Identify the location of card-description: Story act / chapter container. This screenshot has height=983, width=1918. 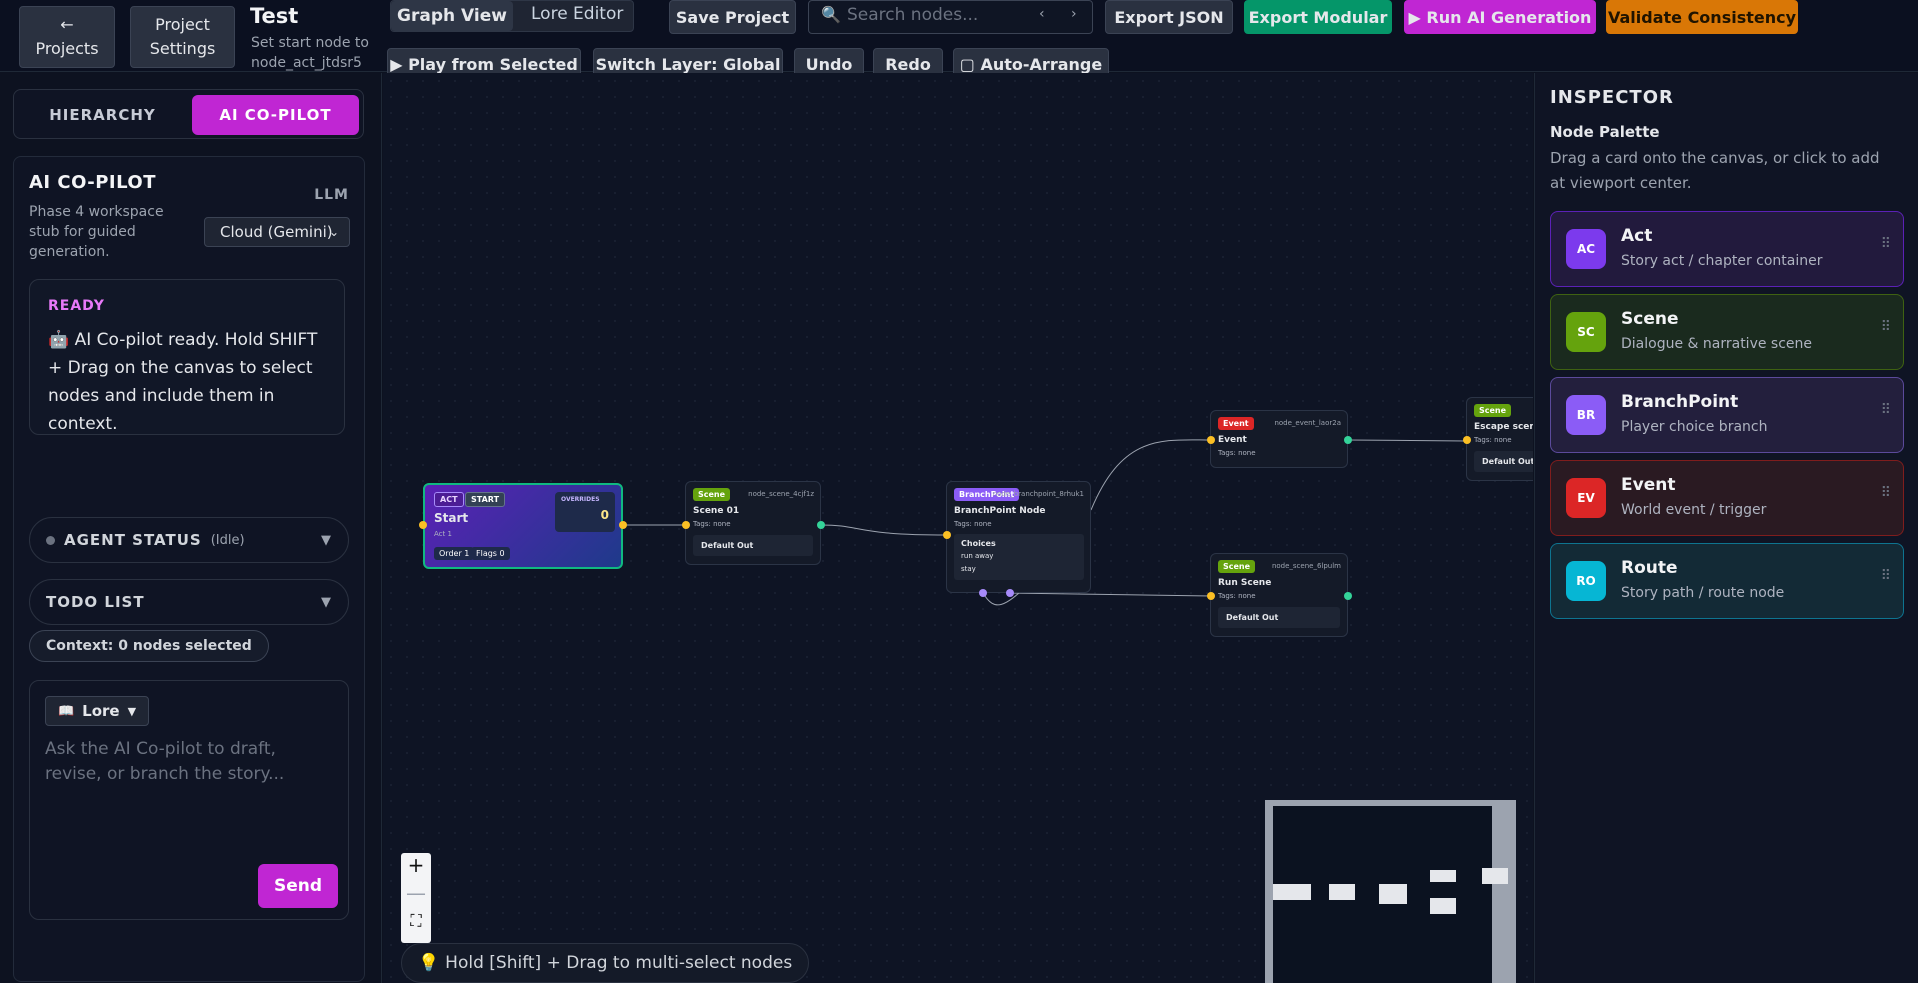
(1722, 261).